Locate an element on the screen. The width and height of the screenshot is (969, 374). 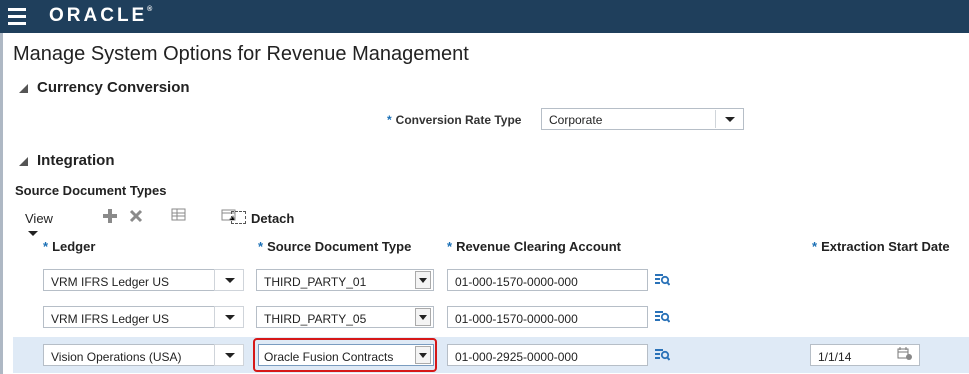
column-header-revenue-clearing-account-label: Revenue Clearing Account is located at coordinates (539, 246).